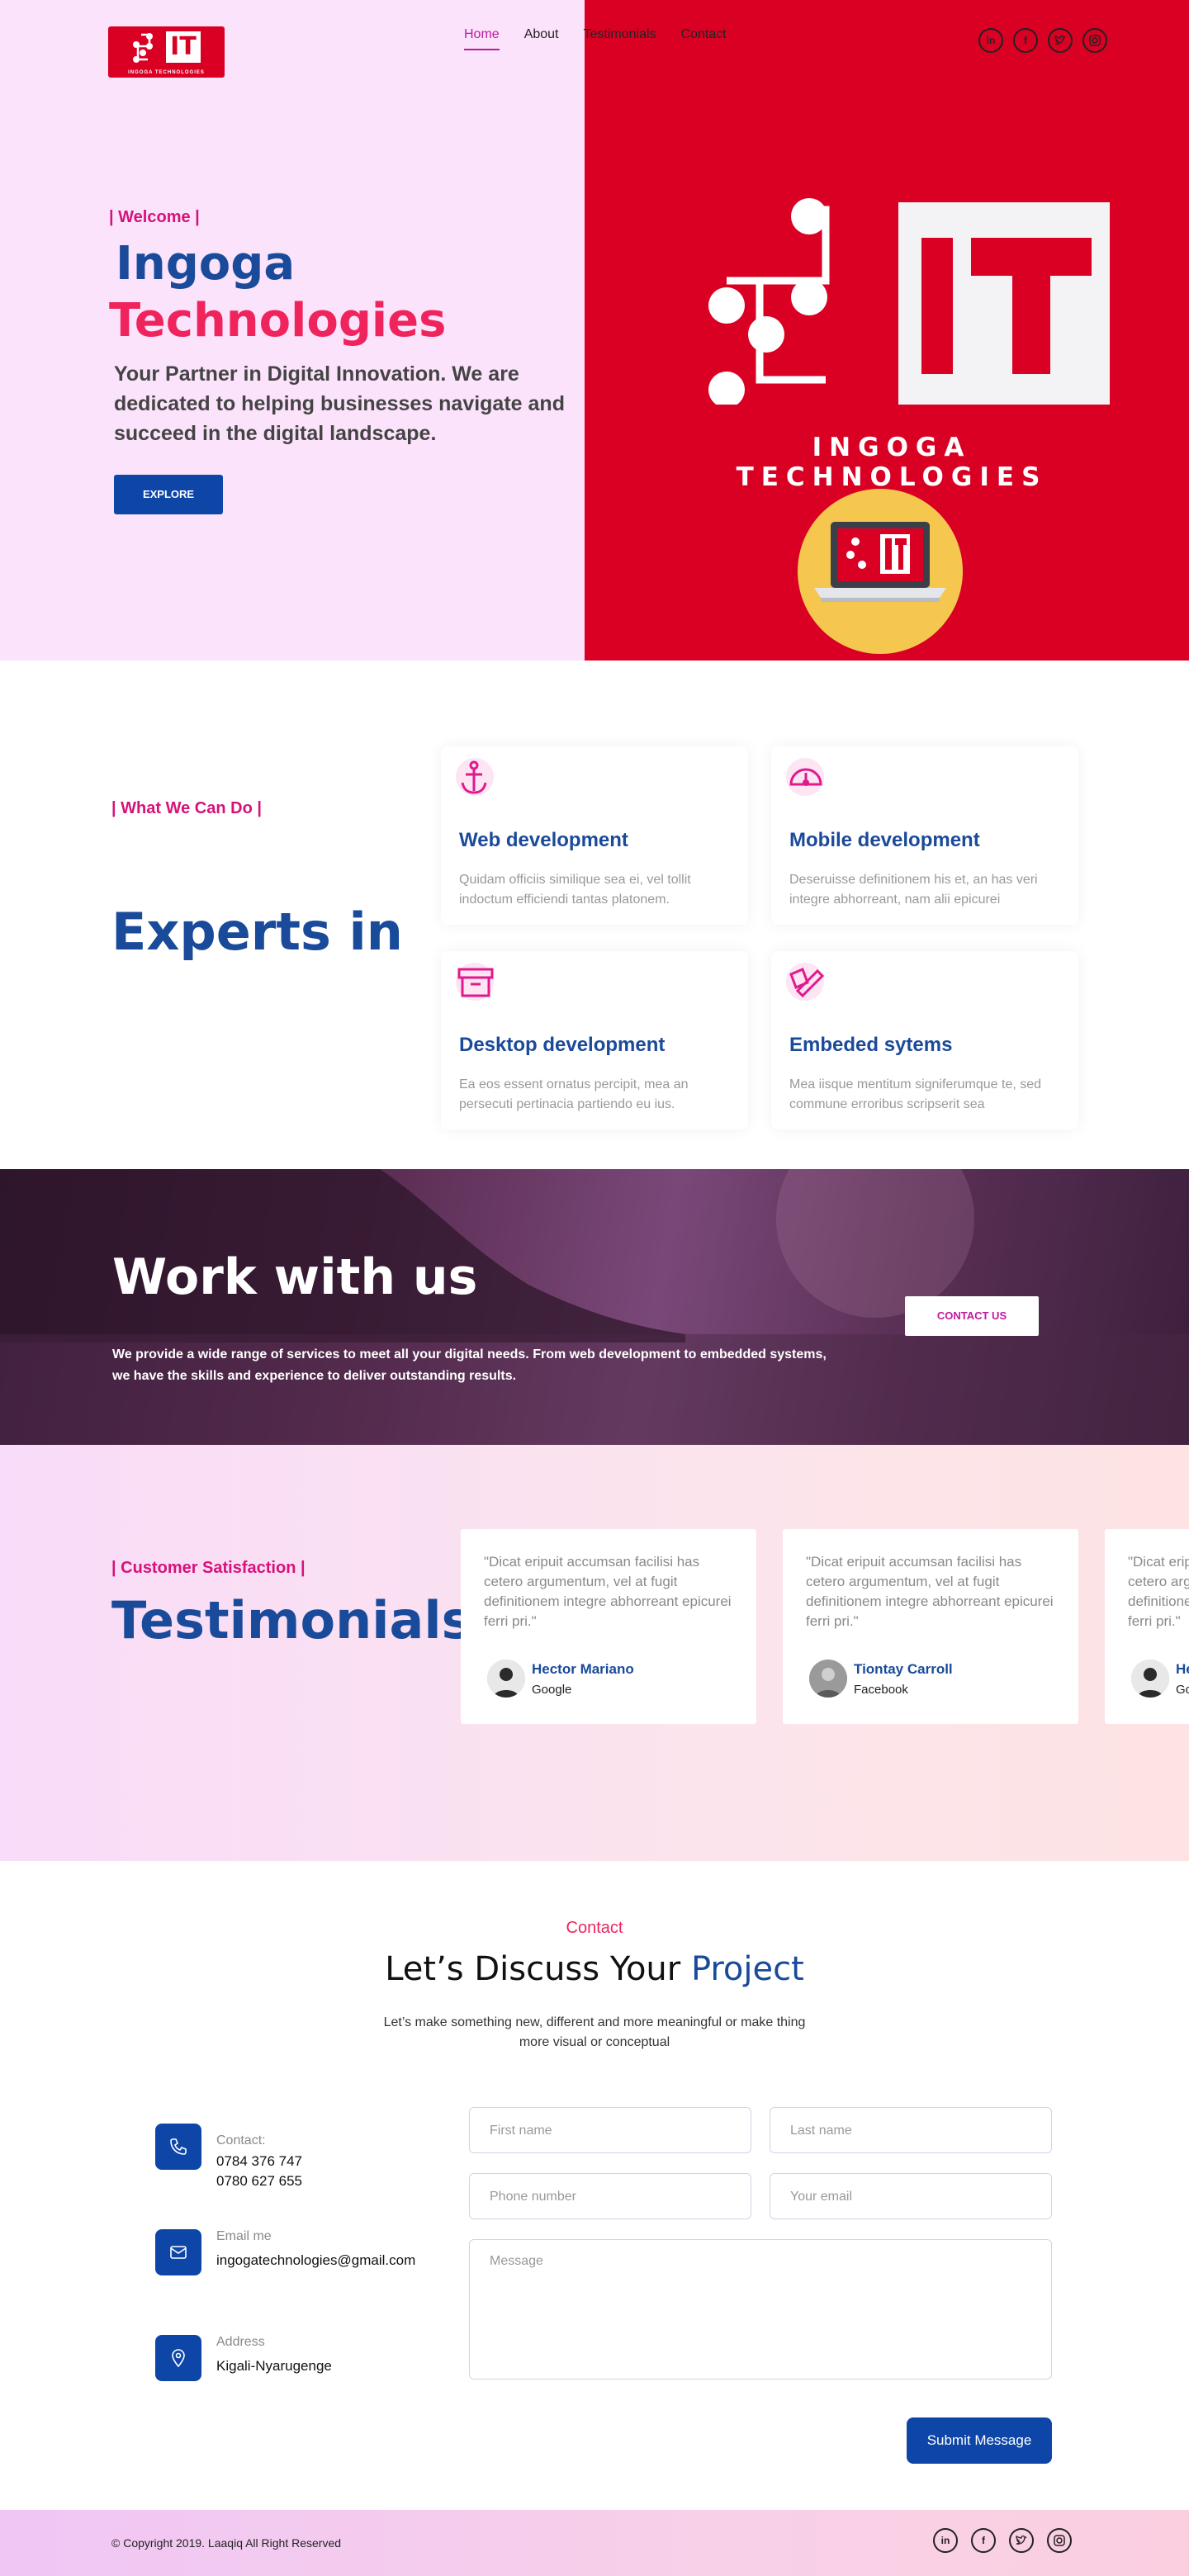 The height and width of the screenshot is (2576, 1189). What do you see at coordinates (154, 217) in the screenshot?
I see `hero-welcome-tag: | Welcome |` at bounding box center [154, 217].